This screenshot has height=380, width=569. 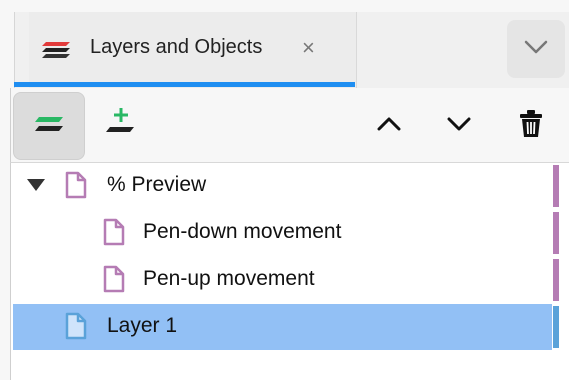 I want to click on tree-item-label: % Preview, so click(x=157, y=184).